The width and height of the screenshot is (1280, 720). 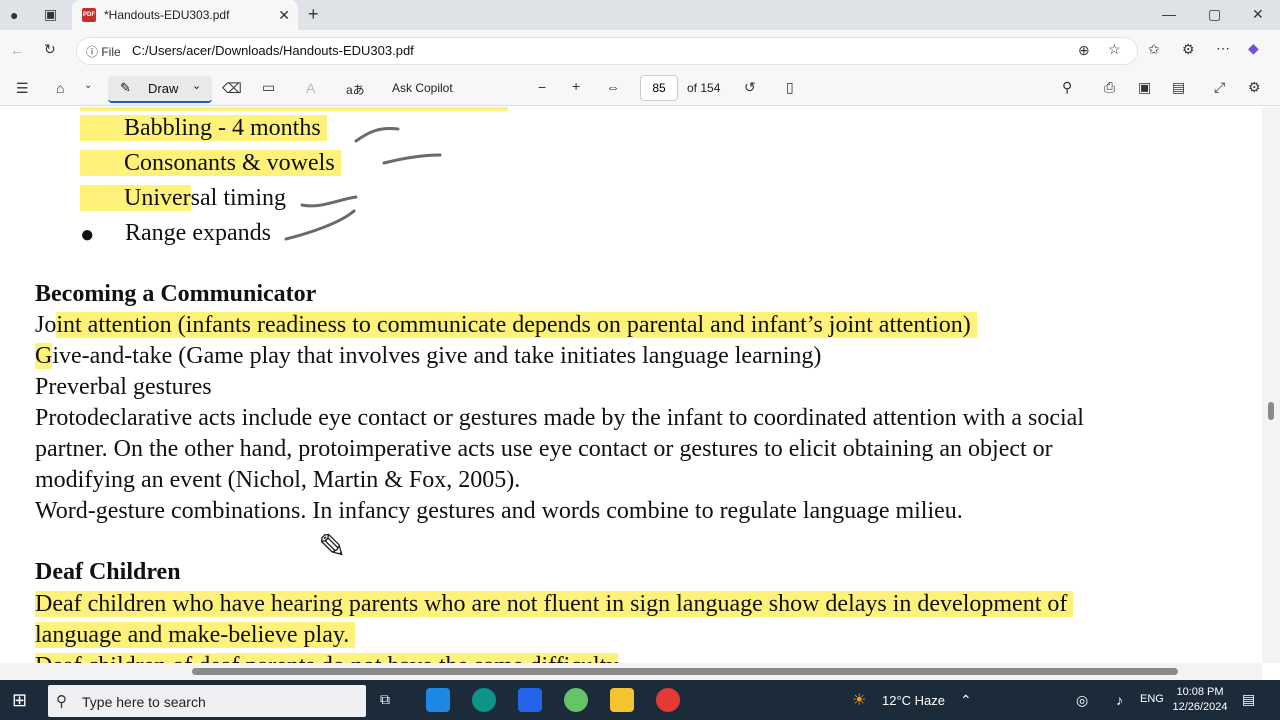 What do you see at coordinates (14, 15) in the screenshot?
I see `profile-icon: ●` at bounding box center [14, 15].